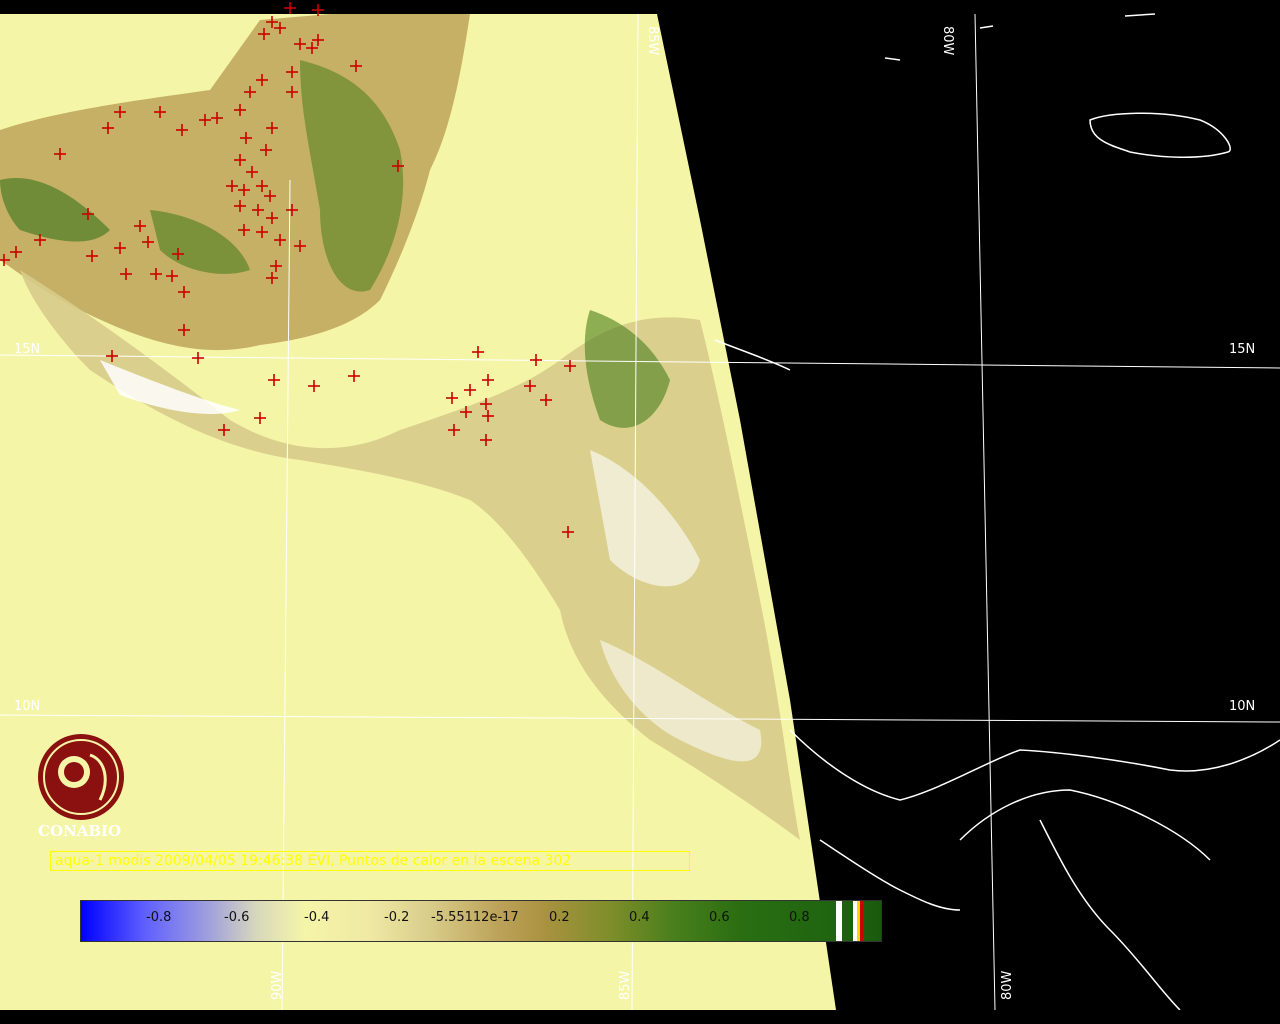  I want to click on colorbar-tick-label: 0.8, so click(799, 917).